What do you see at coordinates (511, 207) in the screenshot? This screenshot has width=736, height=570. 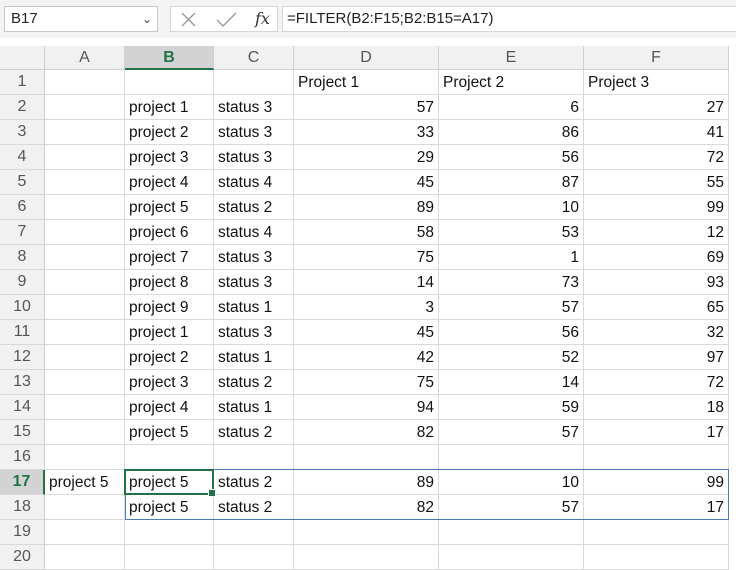 I see `cell-e6: 10` at bounding box center [511, 207].